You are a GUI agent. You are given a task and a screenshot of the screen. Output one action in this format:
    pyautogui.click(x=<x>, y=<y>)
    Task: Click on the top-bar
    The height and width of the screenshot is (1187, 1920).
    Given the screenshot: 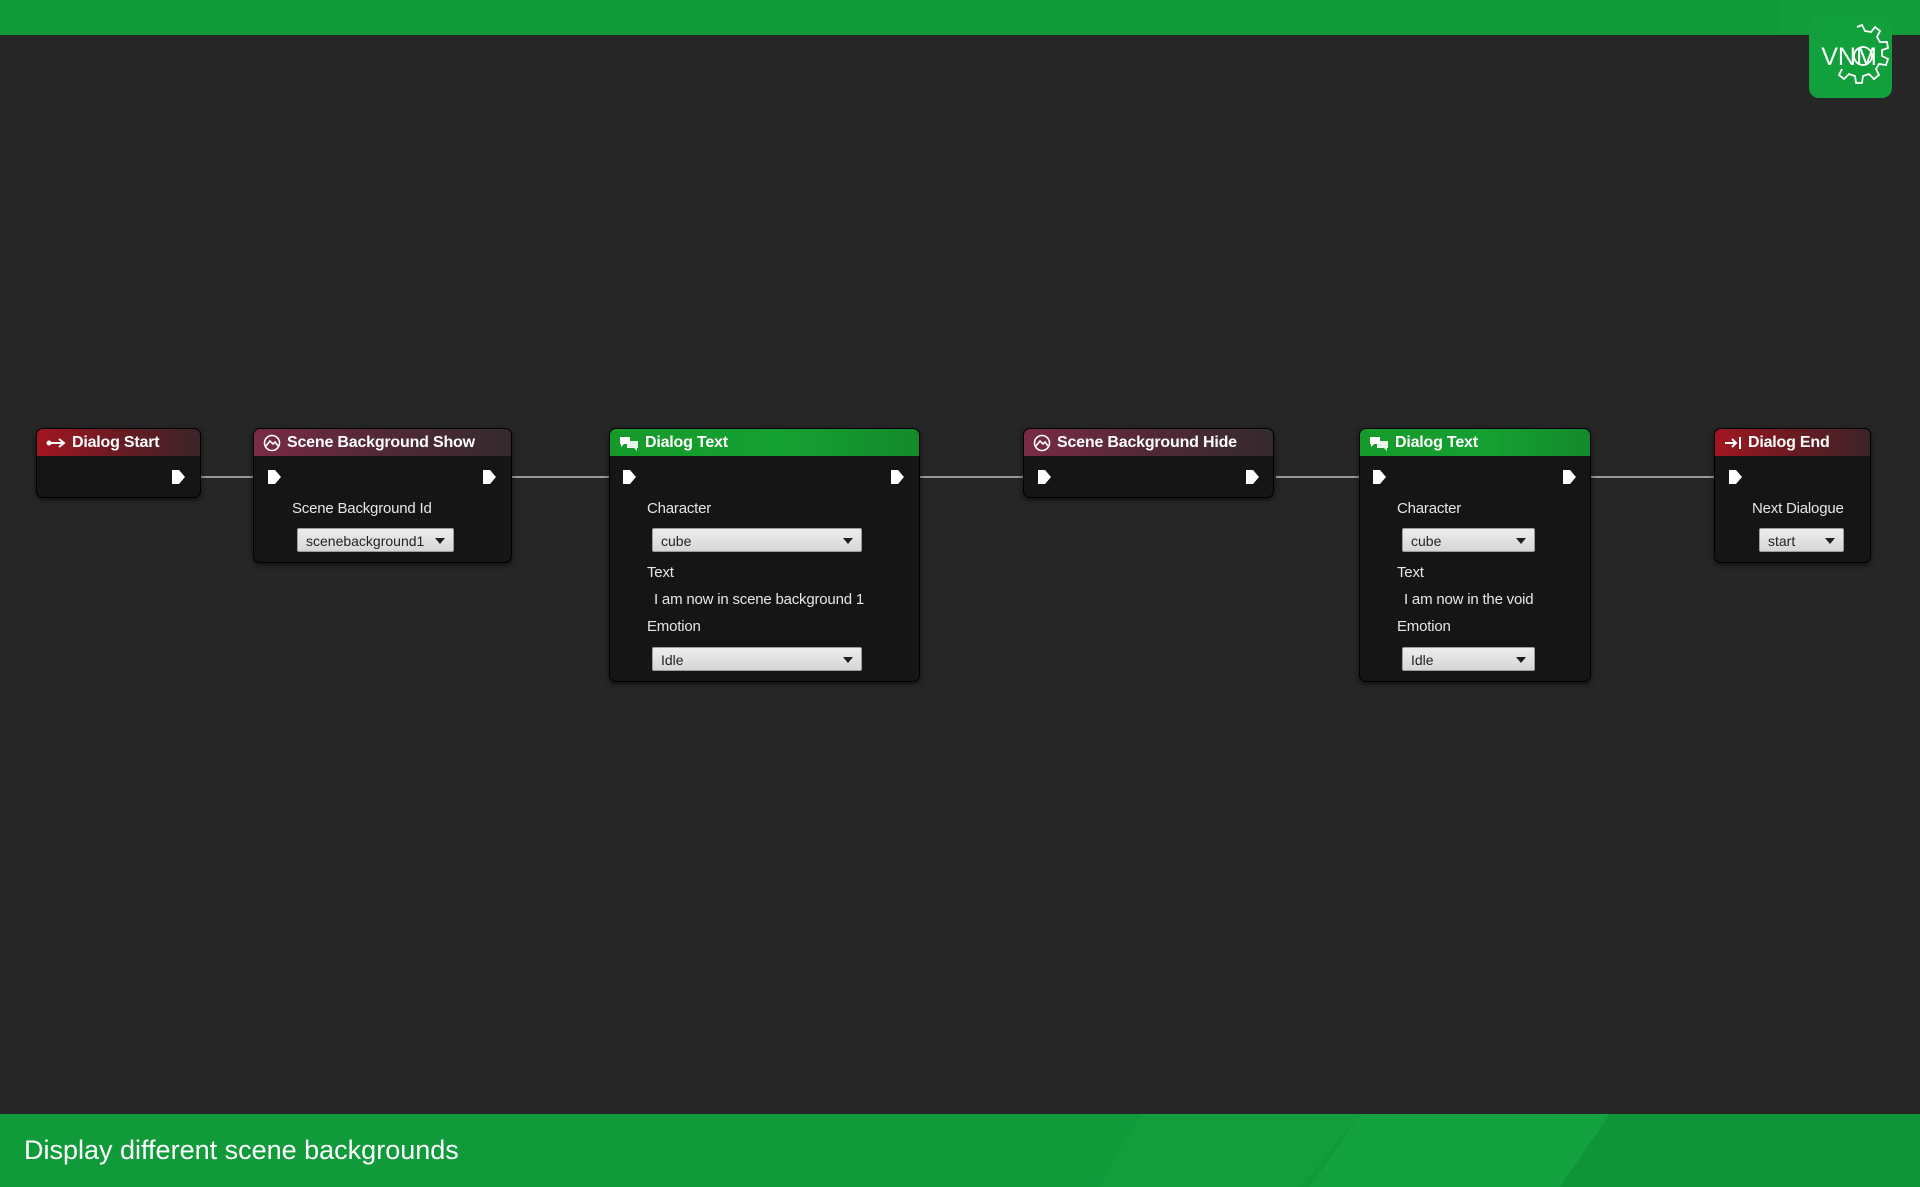 What is the action you would take?
    pyautogui.click(x=960, y=17)
    